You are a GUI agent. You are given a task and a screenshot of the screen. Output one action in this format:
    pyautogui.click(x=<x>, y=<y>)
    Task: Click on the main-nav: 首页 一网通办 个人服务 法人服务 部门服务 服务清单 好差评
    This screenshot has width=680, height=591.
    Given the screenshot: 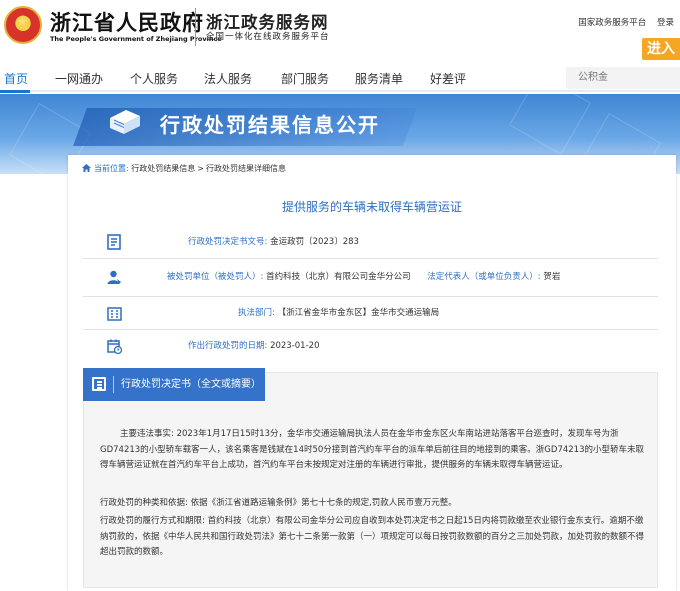 What is the action you would take?
    pyautogui.click(x=340, y=77)
    